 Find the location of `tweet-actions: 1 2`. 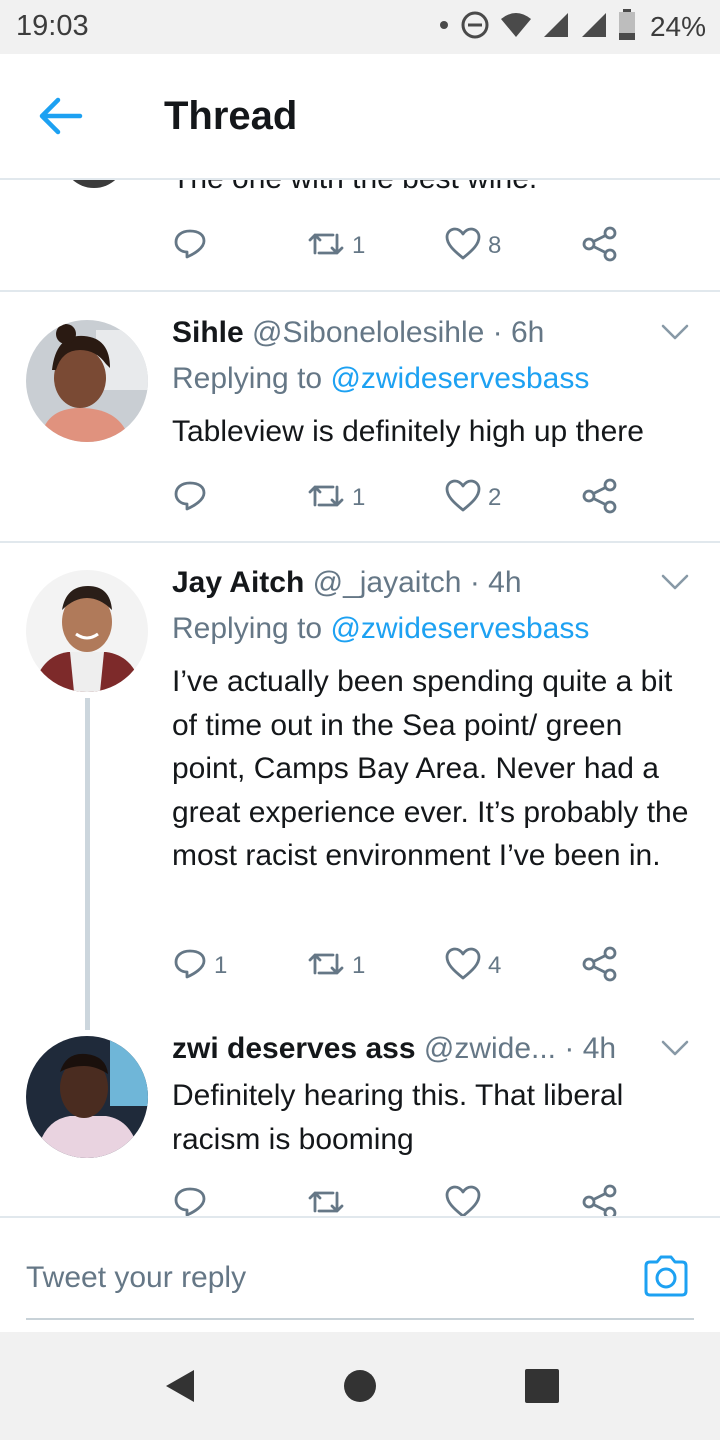

tweet-actions: 1 2 is located at coordinates (407, 498).